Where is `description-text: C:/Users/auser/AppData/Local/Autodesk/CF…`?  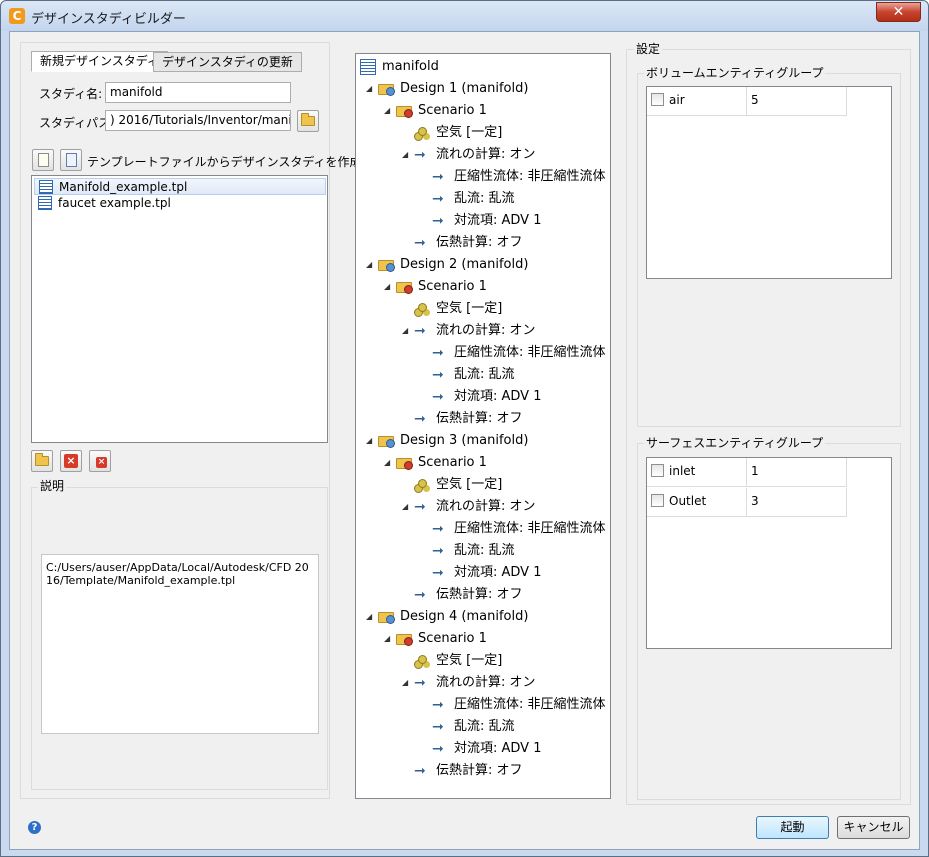
description-text: C:/Users/auser/AppData/Local/Autodesk/CF… is located at coordinates (180, 644).